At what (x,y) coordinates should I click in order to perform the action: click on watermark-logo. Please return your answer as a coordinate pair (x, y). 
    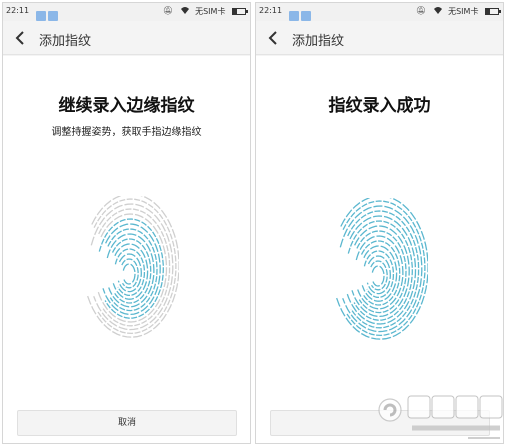
    Looking at the image, I should click on (439, 416).